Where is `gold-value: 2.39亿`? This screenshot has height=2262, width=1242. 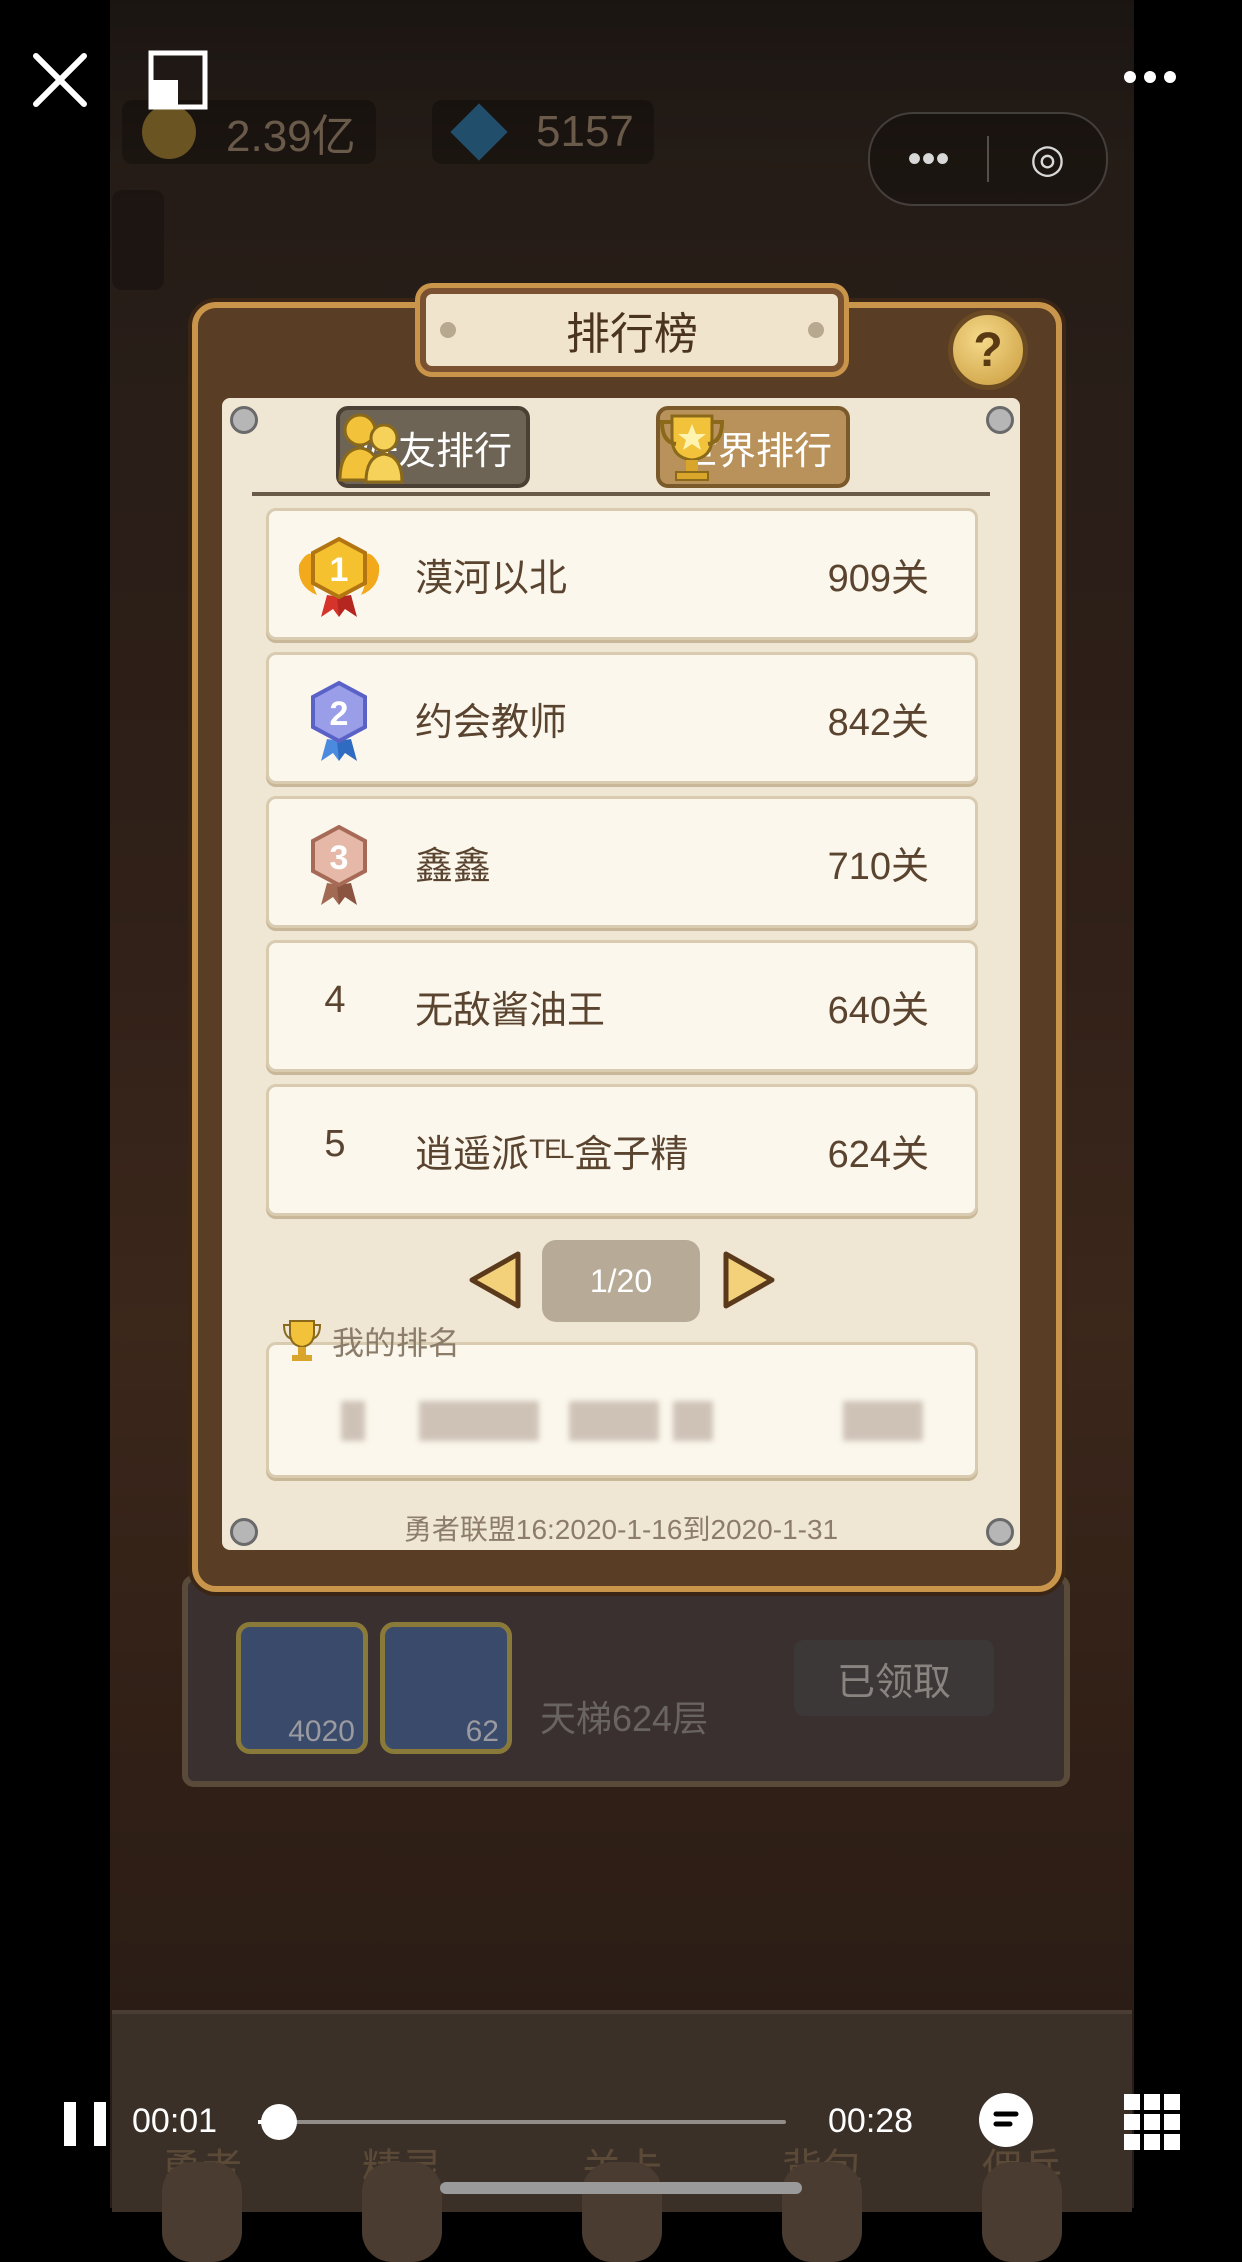 gold-value: 2.39亿 is located at coordinates (291, 136).